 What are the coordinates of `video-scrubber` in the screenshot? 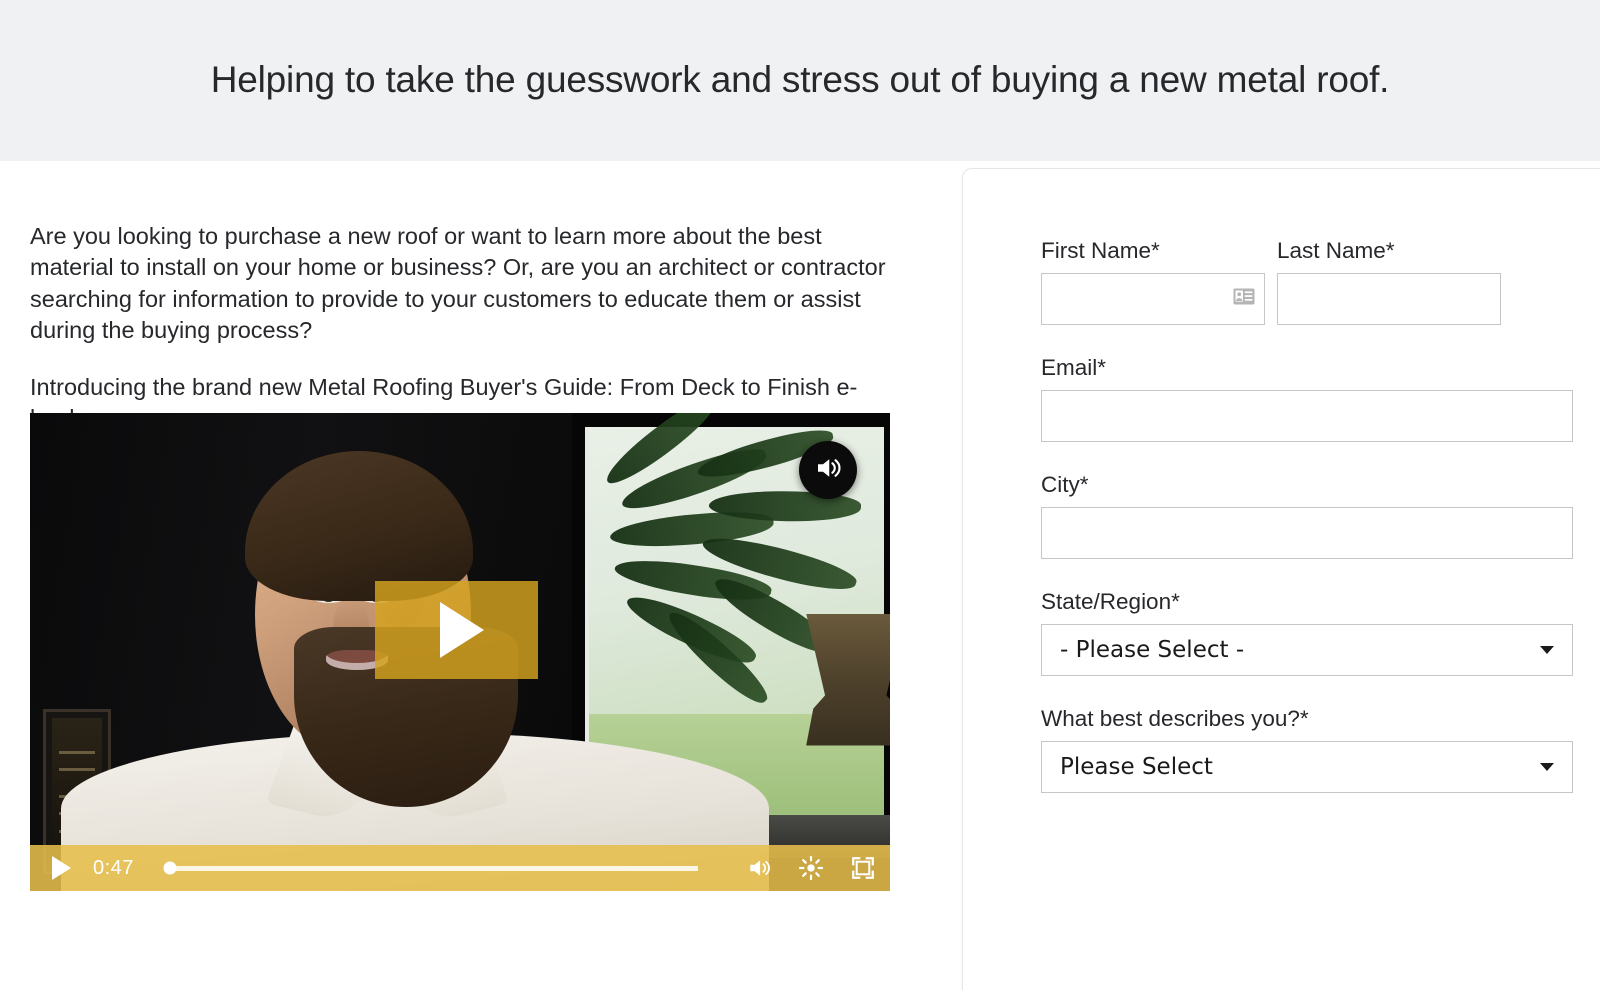 It's located at (430, 868).